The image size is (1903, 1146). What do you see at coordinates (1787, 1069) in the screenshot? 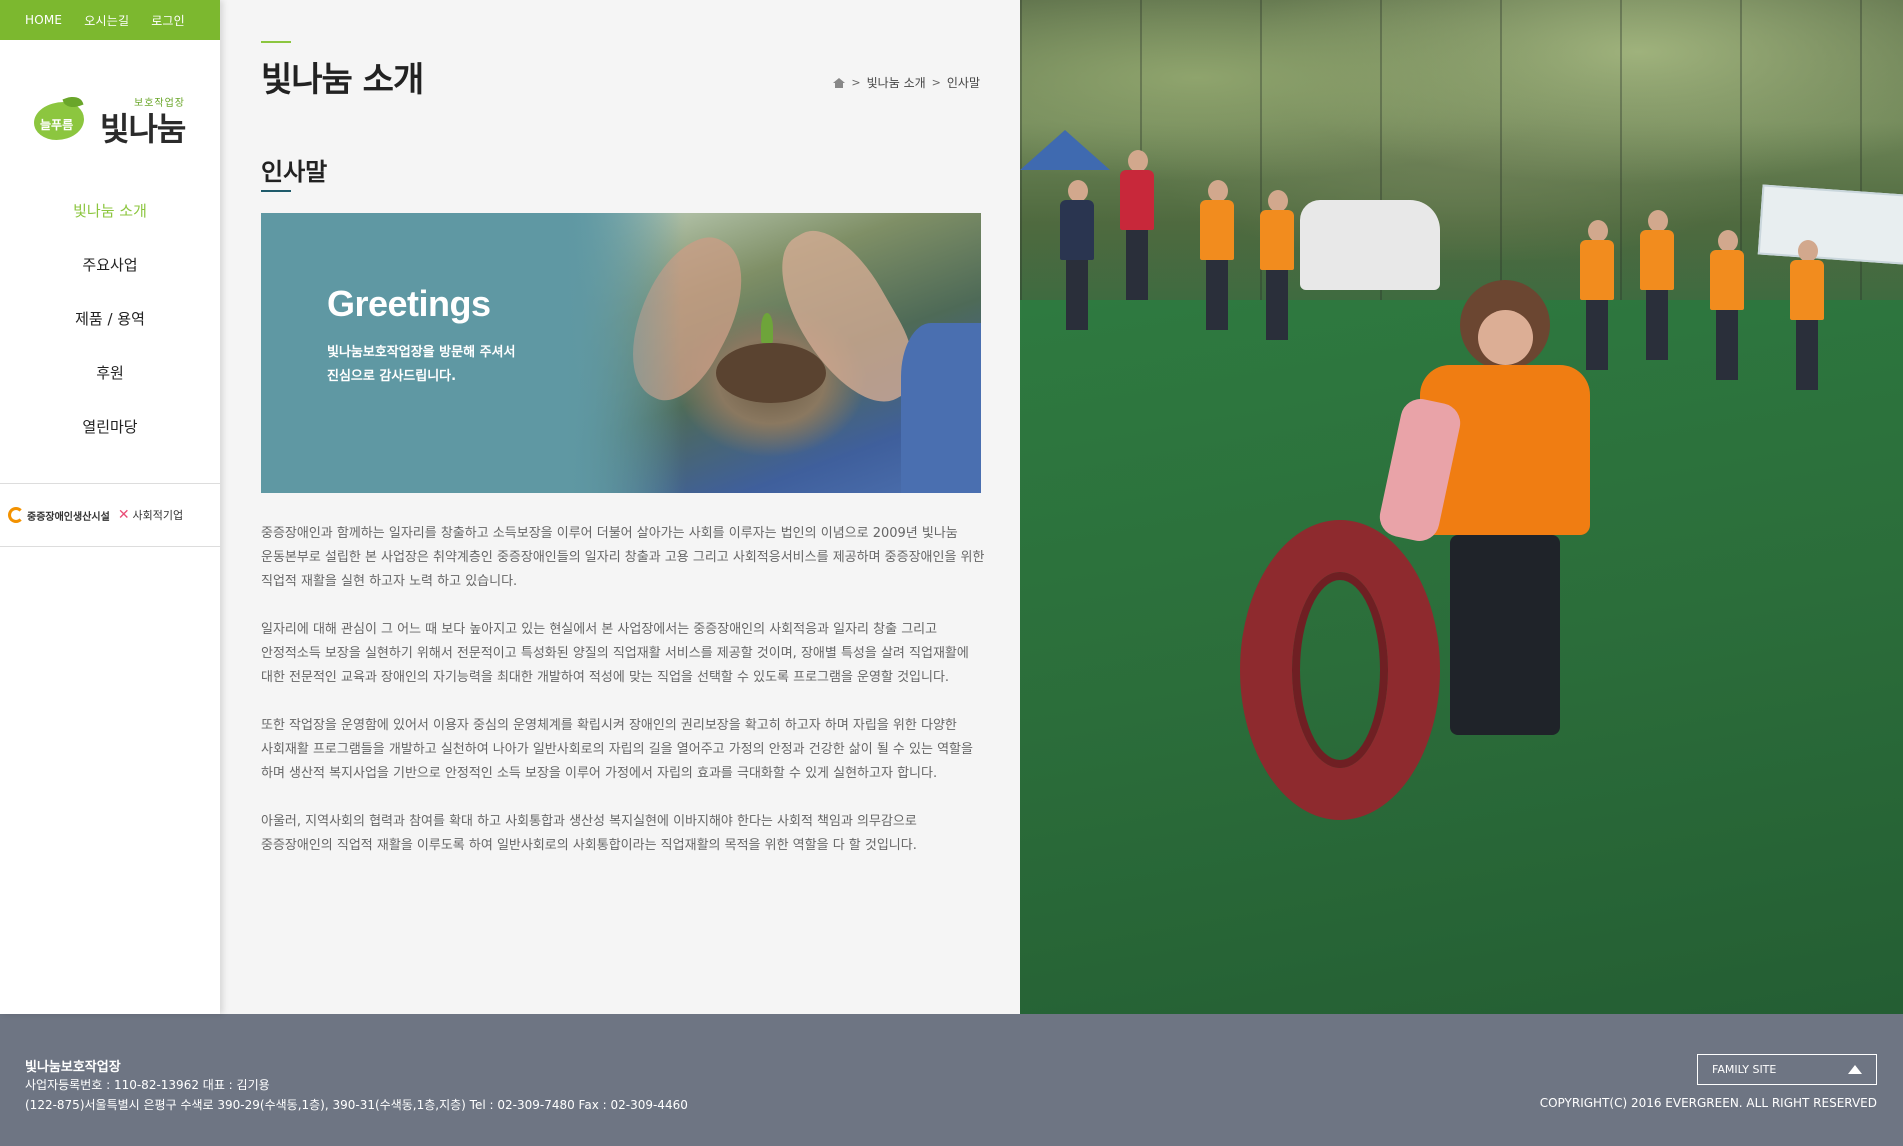
I see `family-site-select: FAMILY SITE` at bounding box center [1787, 1069].